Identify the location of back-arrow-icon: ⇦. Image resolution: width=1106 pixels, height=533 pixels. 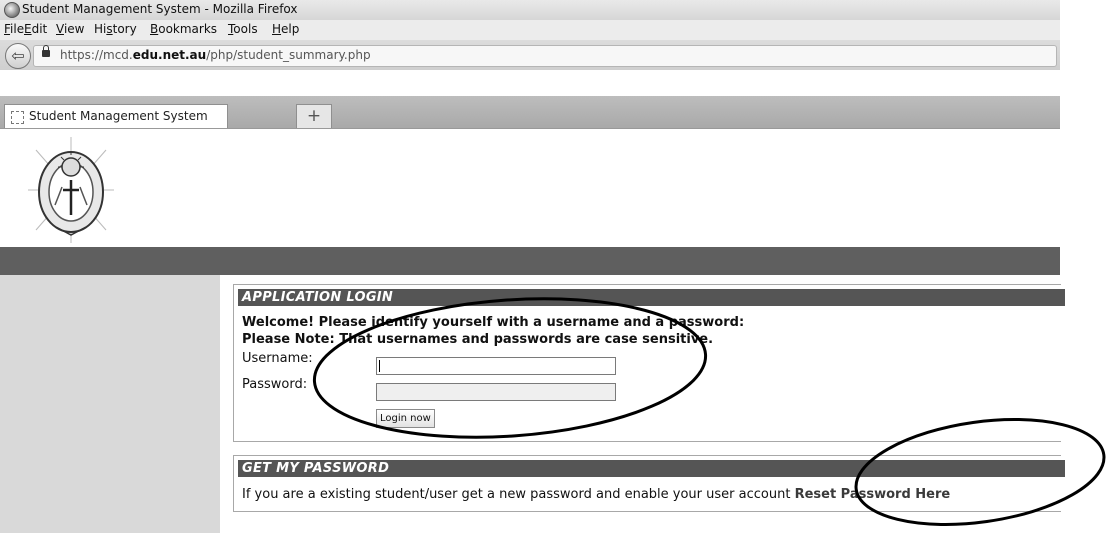
(18, 55).